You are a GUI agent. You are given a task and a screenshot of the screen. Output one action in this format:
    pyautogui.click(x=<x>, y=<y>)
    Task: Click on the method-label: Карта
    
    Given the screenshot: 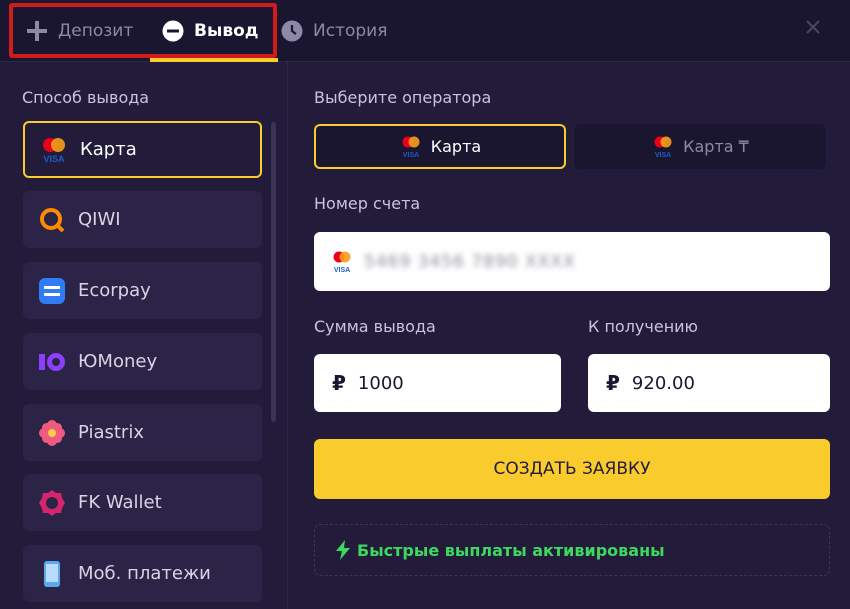 What is the action you would take?
    pyautogui.click(x=108, y=149)
    